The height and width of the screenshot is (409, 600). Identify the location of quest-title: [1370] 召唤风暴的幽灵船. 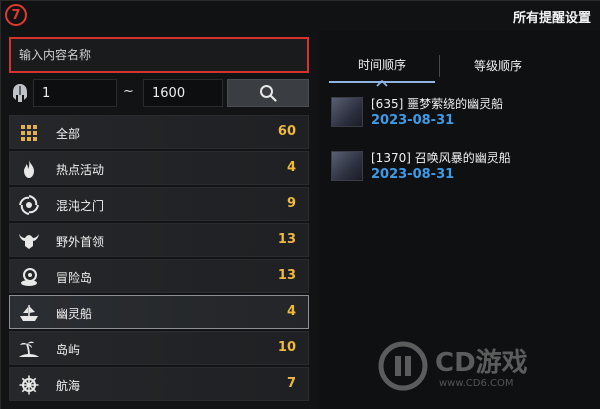
(441, 158).